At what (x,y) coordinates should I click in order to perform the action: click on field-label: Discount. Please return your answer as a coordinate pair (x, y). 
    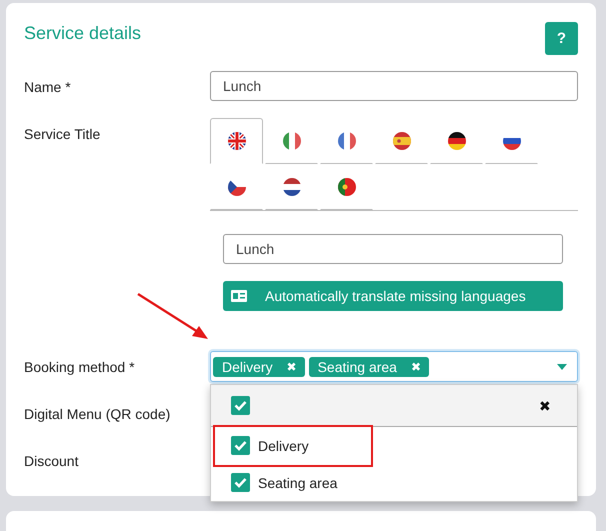
    Looking at the image, I should click on (52, 460).